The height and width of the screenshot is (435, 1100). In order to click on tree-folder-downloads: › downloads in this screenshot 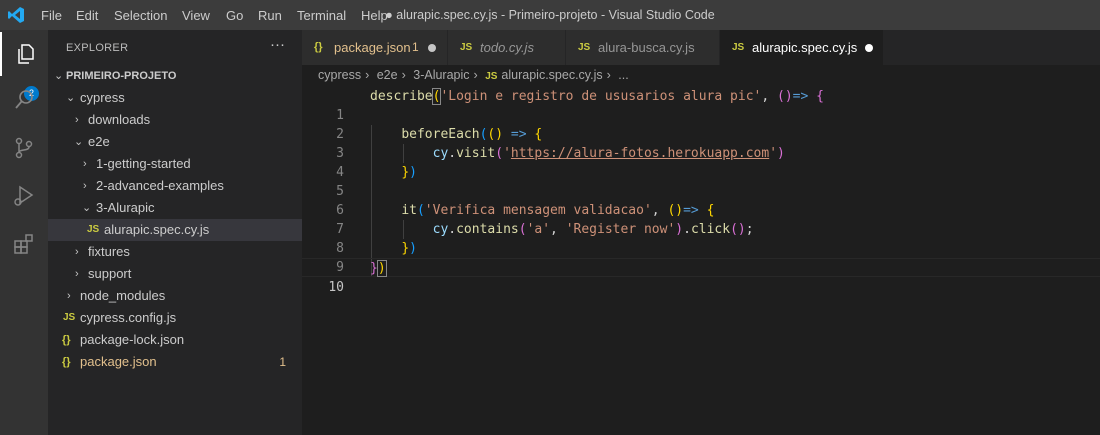, I will do `click(175, 120)`.